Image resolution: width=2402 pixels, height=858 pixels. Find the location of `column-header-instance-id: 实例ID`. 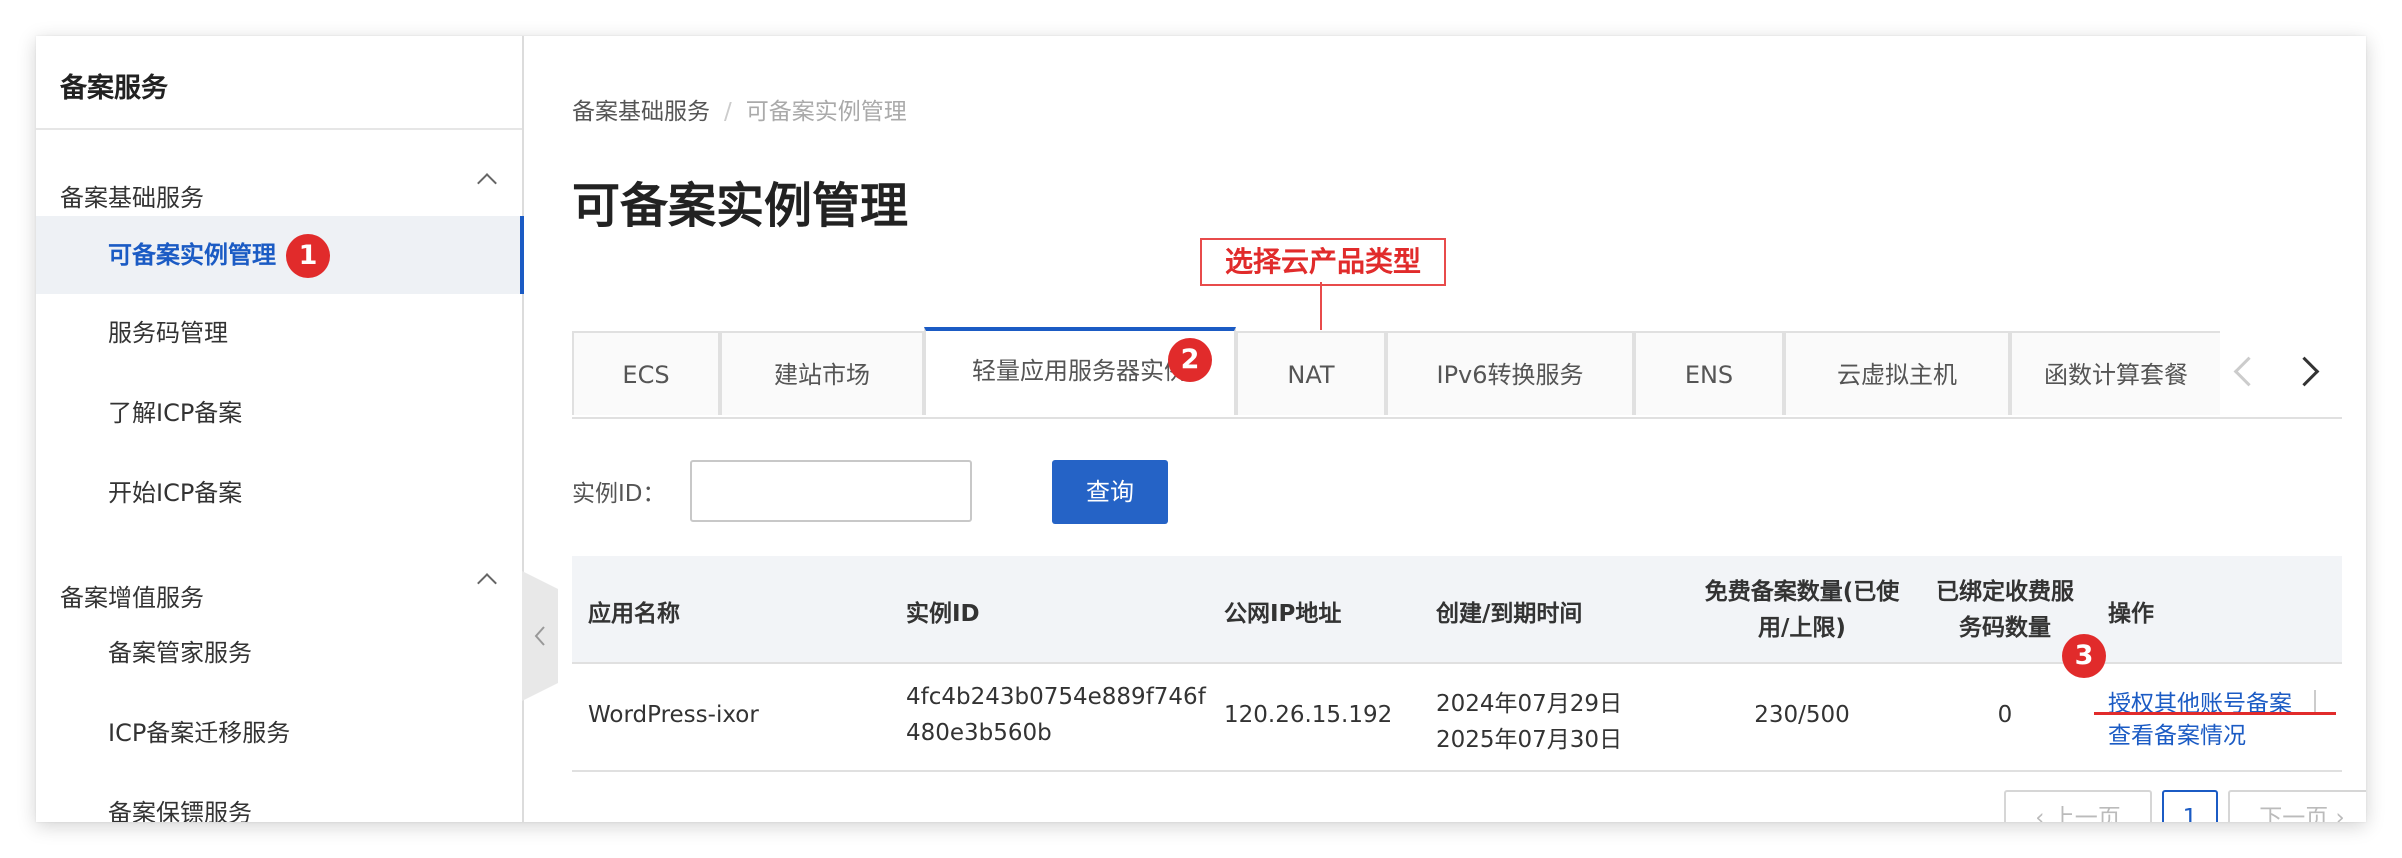

column-header-instance-id: 实例ID is located at coordinates (943, 614).